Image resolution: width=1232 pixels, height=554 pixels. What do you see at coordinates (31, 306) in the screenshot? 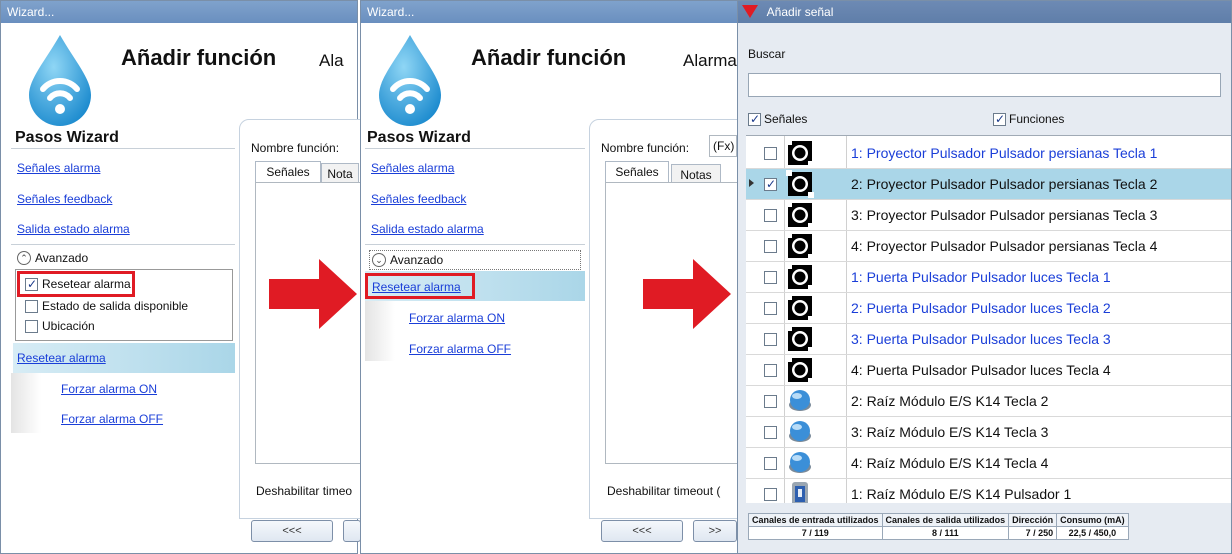
I see `checkbox-estado-salida` at bounding box center [31, 306].